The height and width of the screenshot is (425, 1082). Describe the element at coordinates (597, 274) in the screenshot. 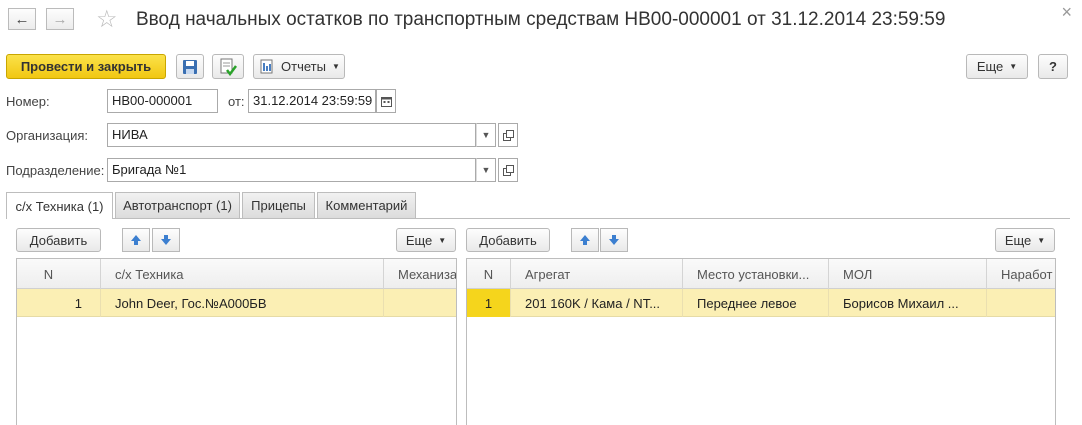

I see `column-header-unit: Агрегат` at that location.